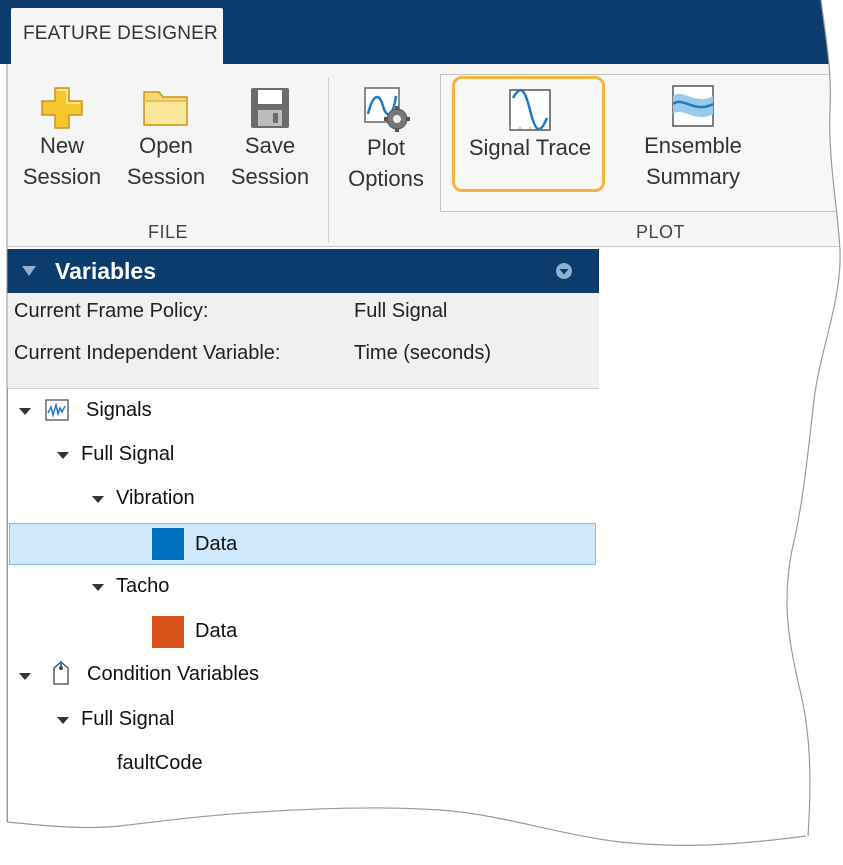  I want to click on tree-node-condition-variables: Condition Variables, so click(173, 674).